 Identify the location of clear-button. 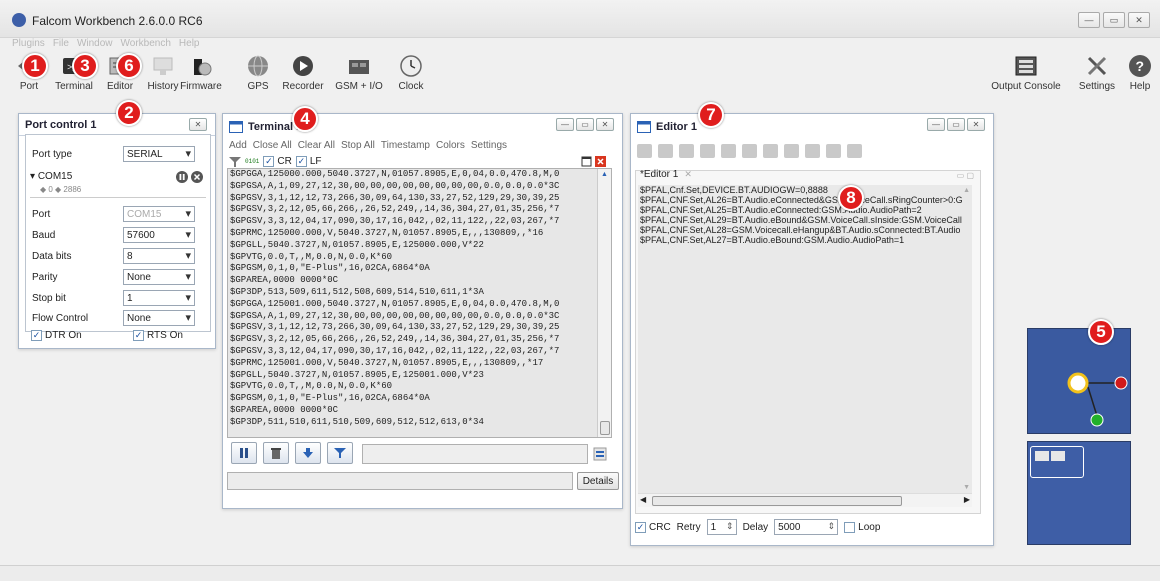
(276, 453).